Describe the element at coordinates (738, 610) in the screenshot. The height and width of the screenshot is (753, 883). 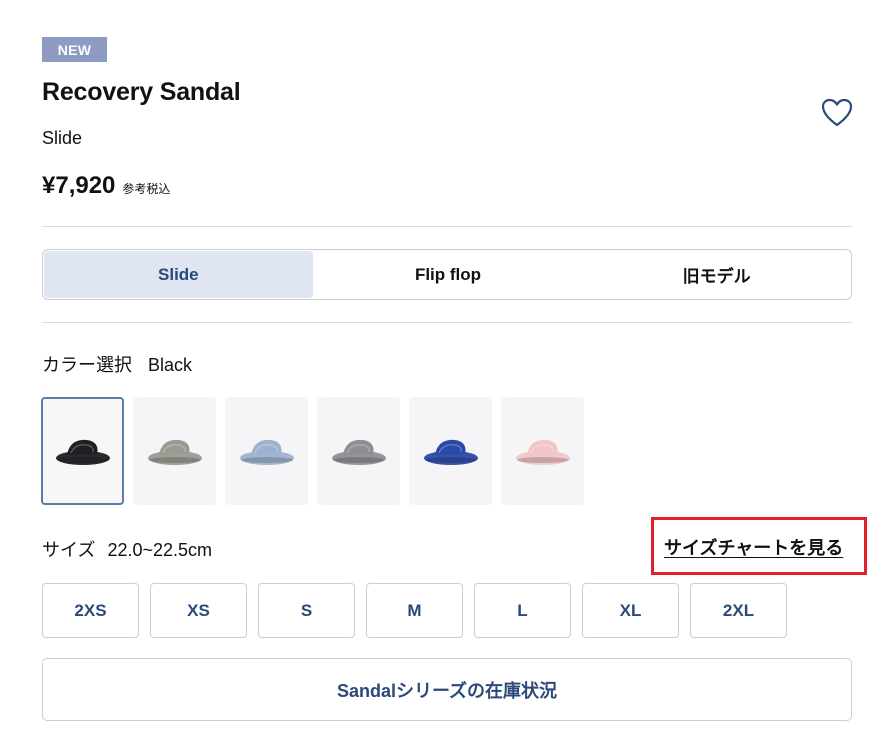
I see `size-option-2xl: 2XL` at that location.